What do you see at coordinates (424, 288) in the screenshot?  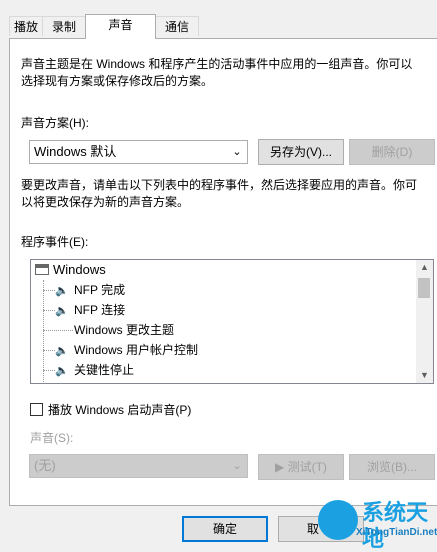 I see `scroll-thumb` at bounding box center [424, 288].